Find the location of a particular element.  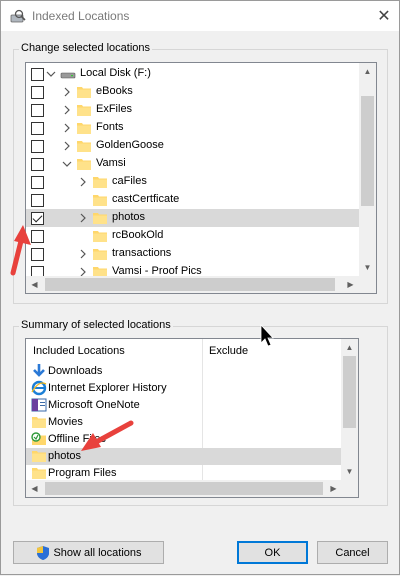

tree-item-label: transactions is located at coordinates (142, 253).